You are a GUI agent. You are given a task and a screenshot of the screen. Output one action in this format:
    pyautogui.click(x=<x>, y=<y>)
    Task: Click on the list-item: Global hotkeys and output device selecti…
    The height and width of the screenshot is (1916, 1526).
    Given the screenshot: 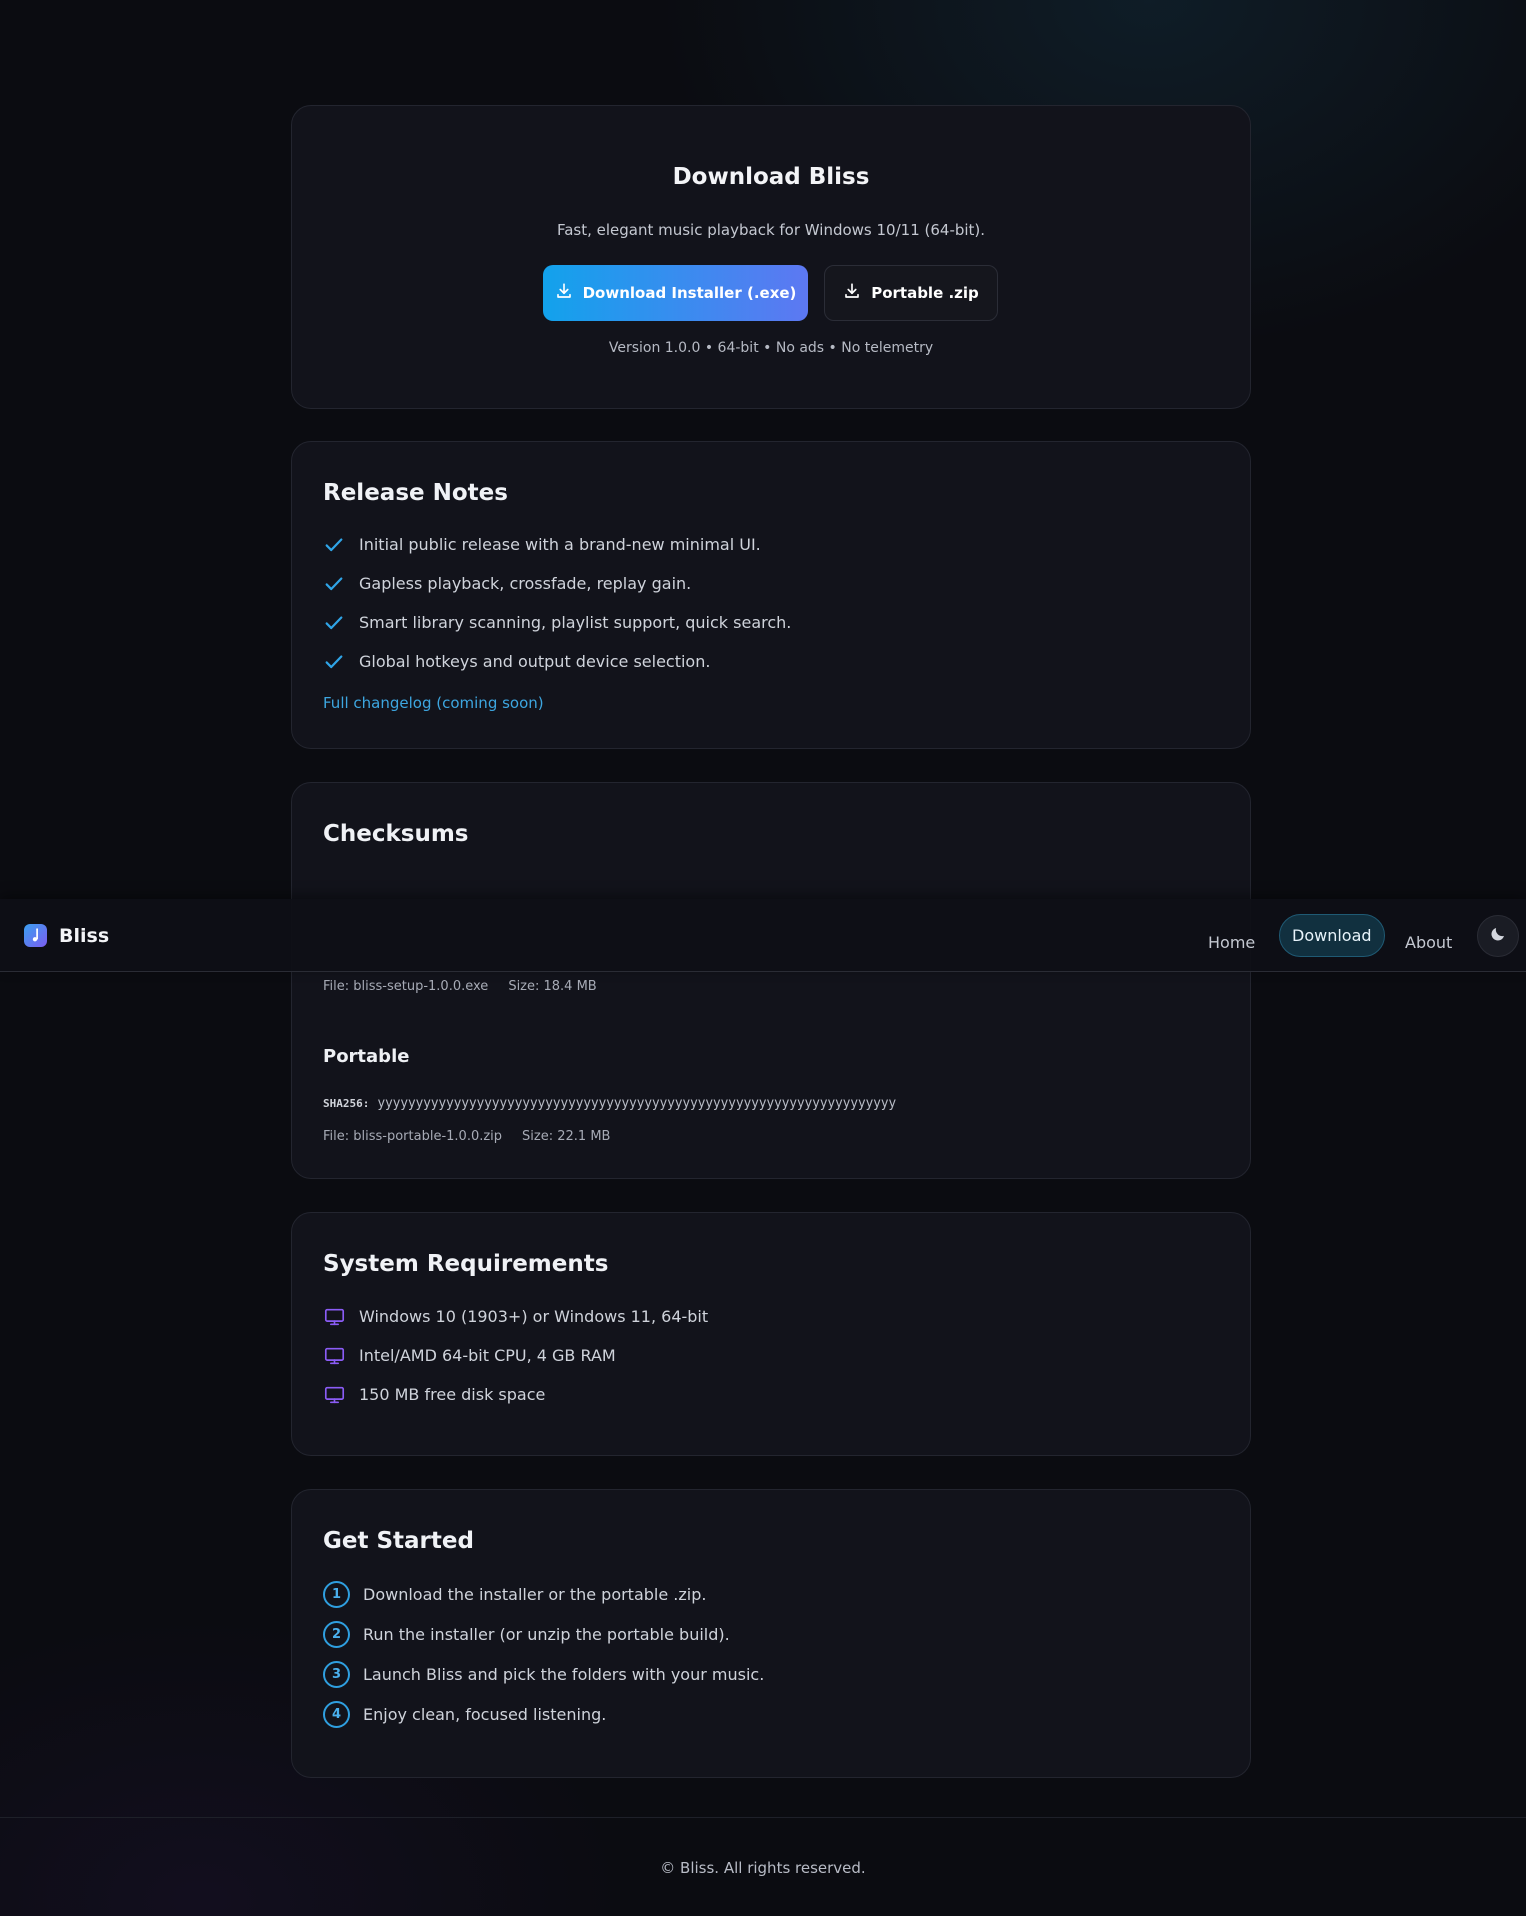 What is the action you would take?
    pyautogui.click(x=557, y=661)
    